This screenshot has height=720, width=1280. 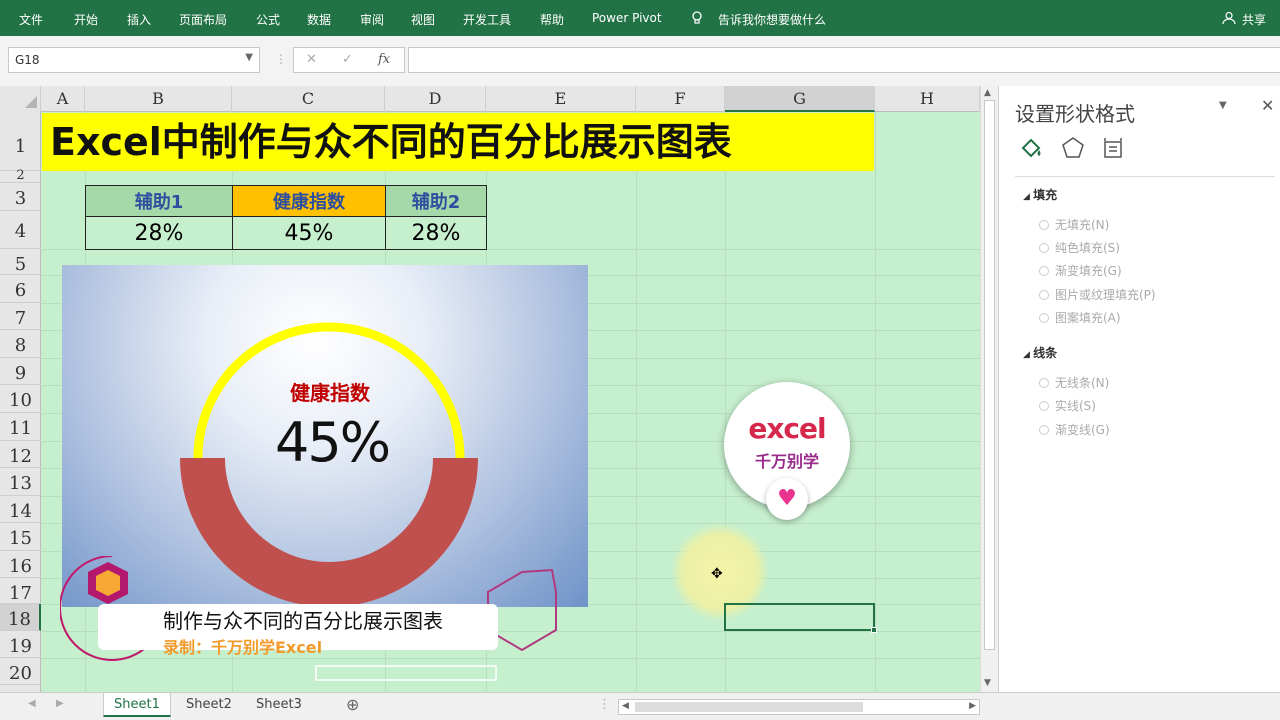 What do you see at coordinates (1079, 247) in the screenshot?
I see `fill-option: 纯色填充(S)` at bounding box center [1079, 247].